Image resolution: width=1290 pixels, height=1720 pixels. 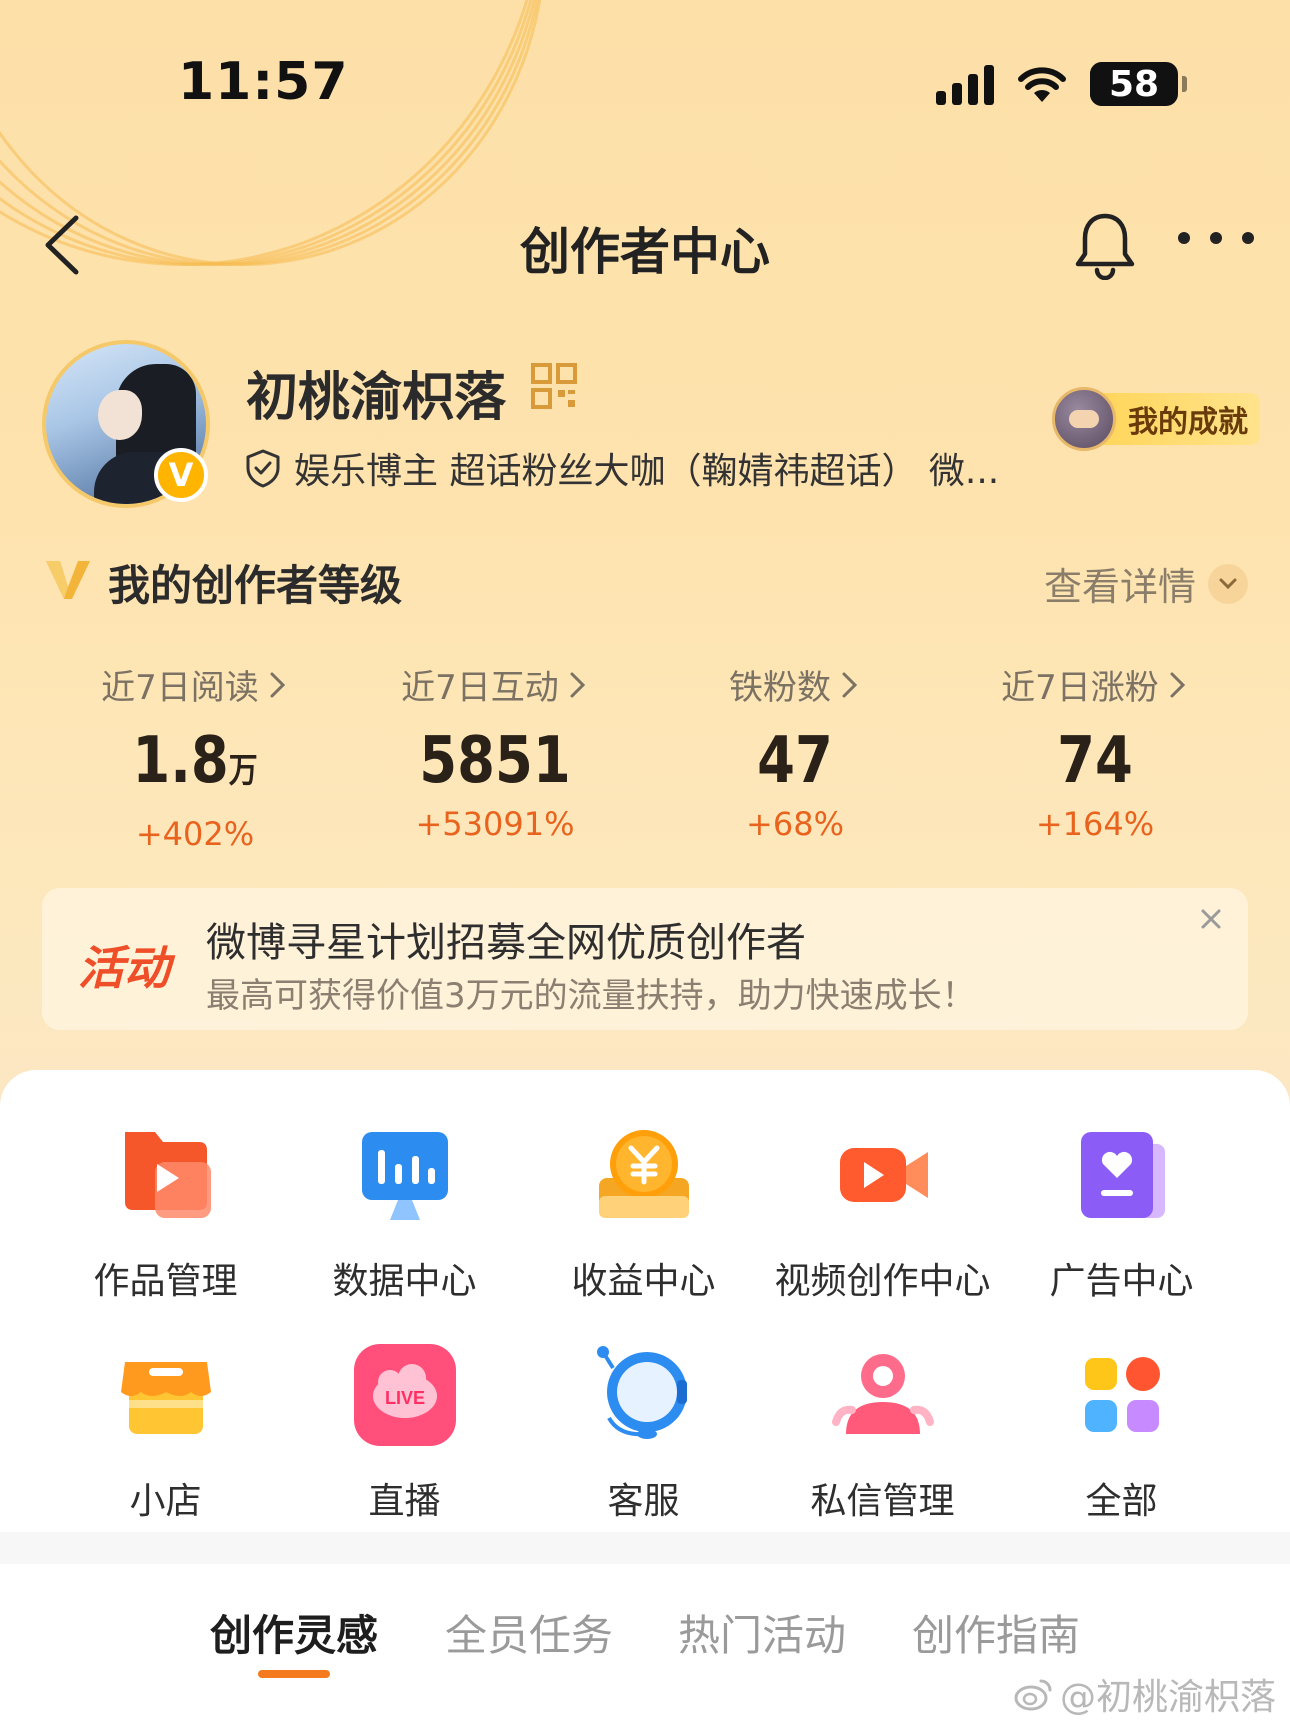 I want to click on watermark-text: @初桃渝枳落, so click(x=1167, y=1697).